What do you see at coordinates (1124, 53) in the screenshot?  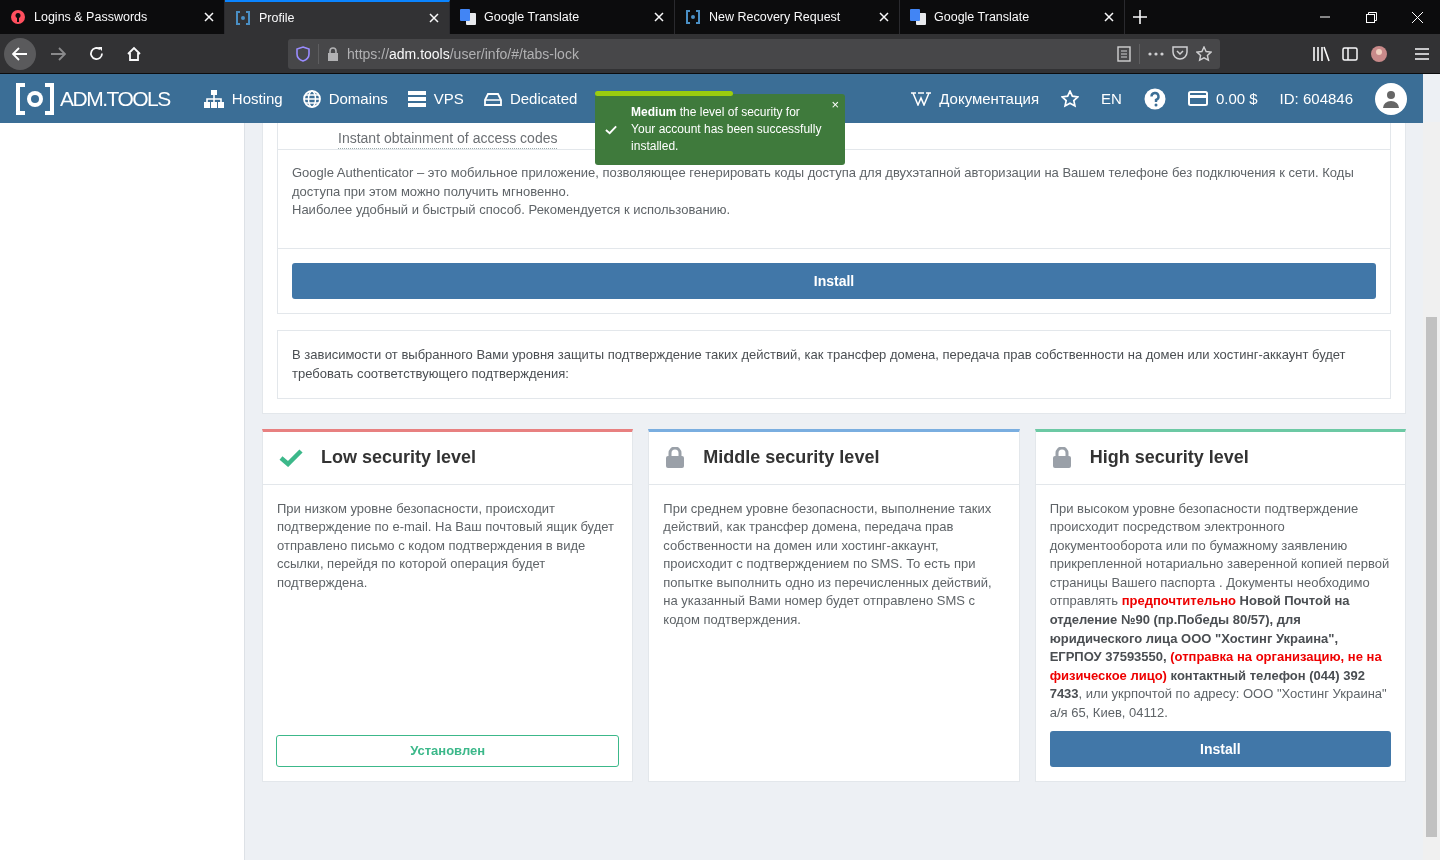 I see `reader-view-icon` at bounding box center [1124, 53].